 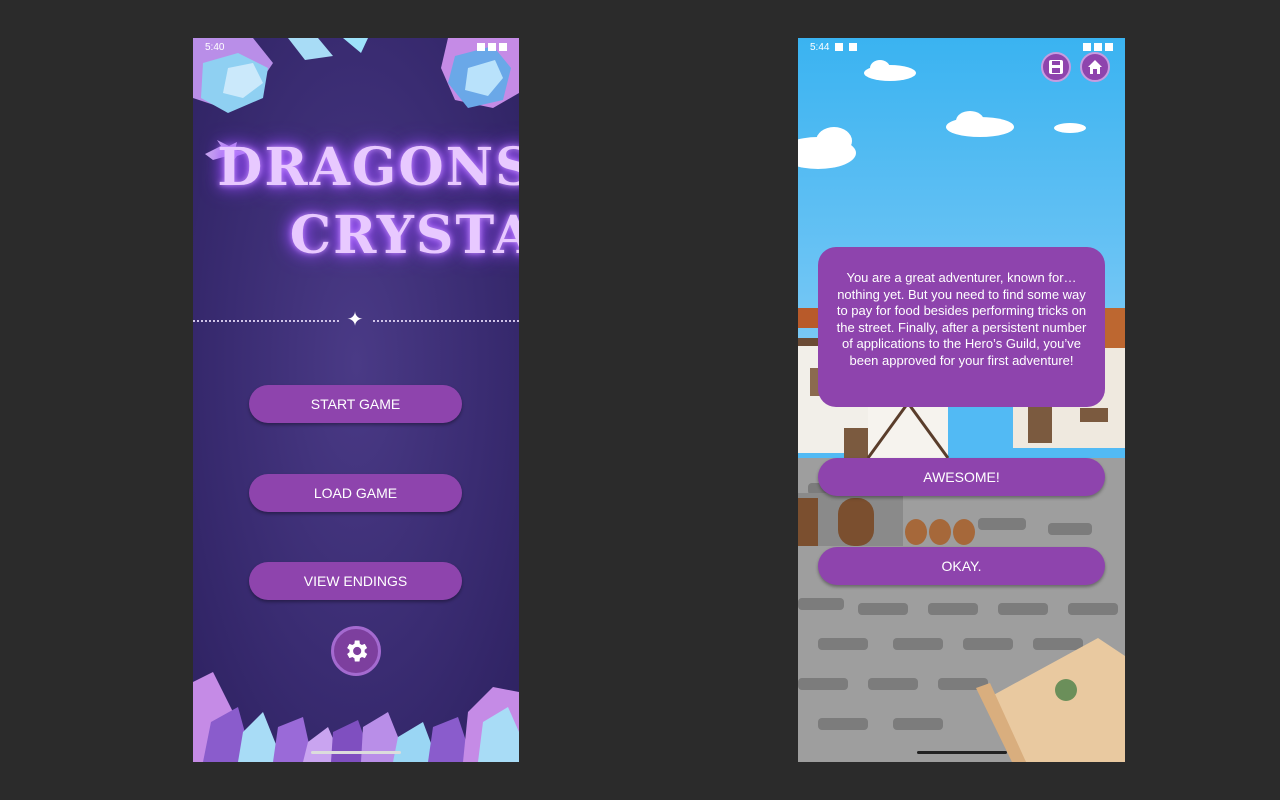 I want to click on game-title-line2: CRYSTAL, so click(x=404, y=235).